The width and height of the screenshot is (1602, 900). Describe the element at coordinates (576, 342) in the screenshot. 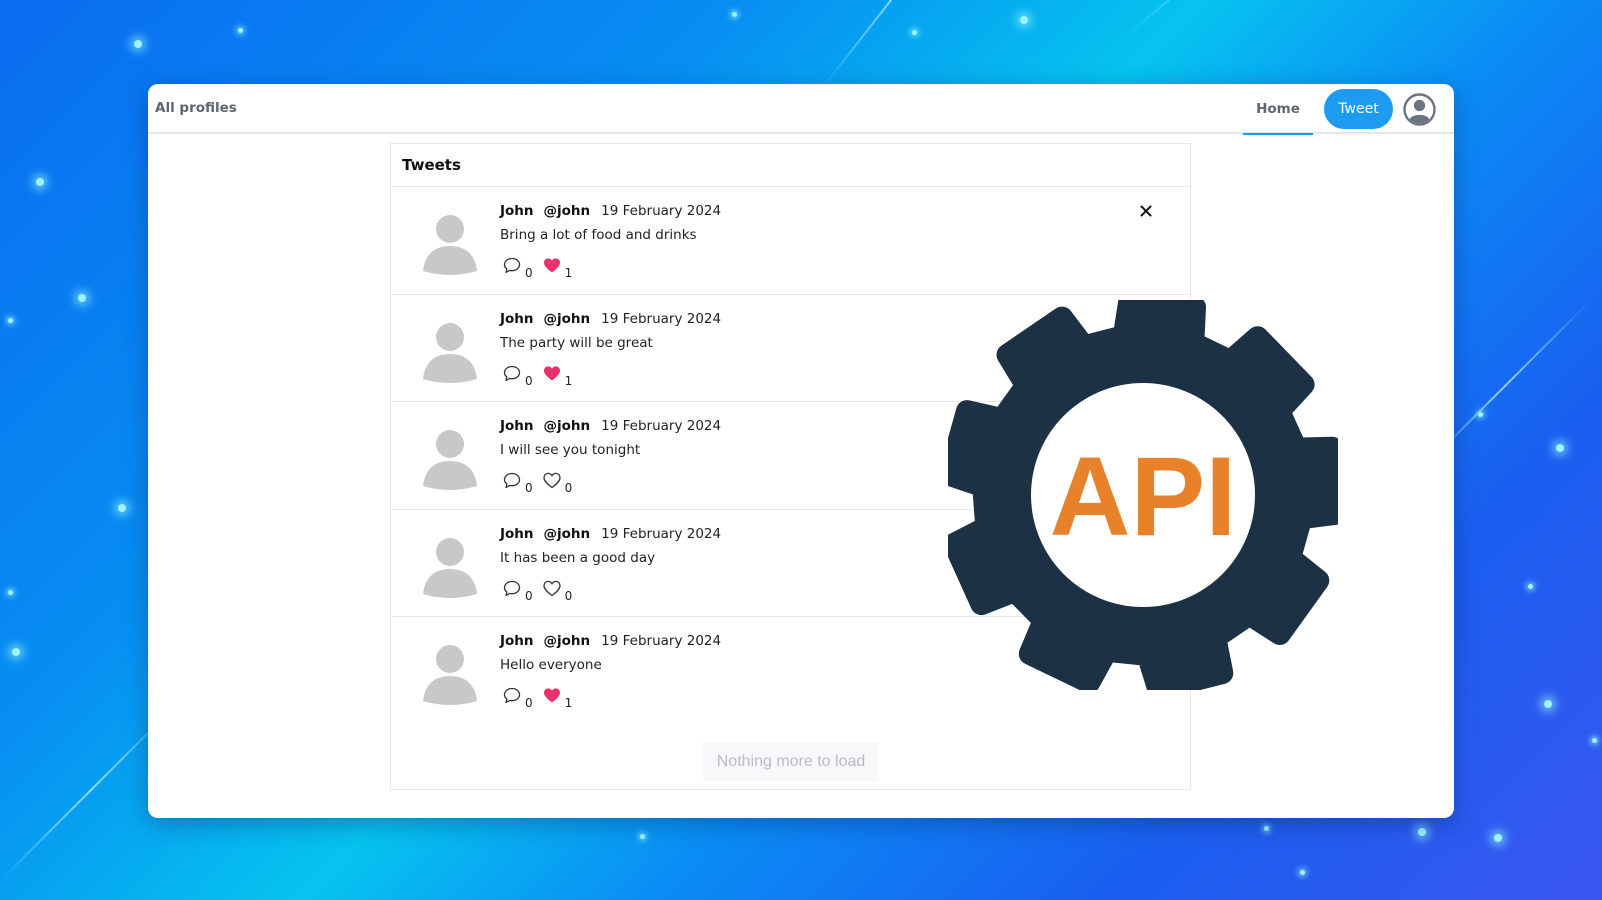

I see `tweet-text: The party will be great` at that location.